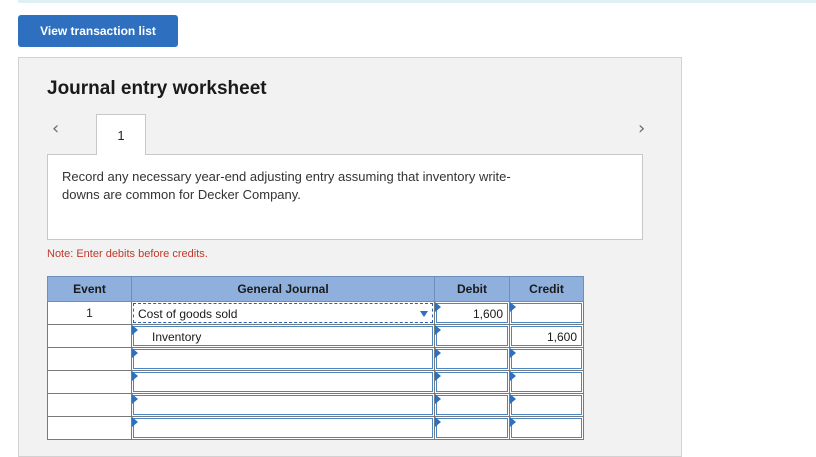 The height and width of the screenshot is (457, 816). Describe the element at coordinates (157, 88) in the screenshot. I see `worksheet-title: Journal entry worksheet` at that location.